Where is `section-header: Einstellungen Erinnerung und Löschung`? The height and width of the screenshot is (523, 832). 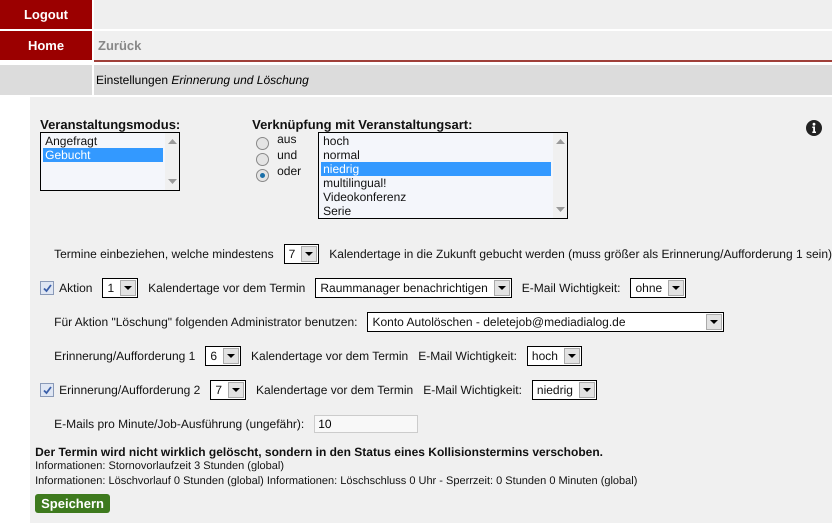 section-header: Einstellungen Erinnerung und Löschung is located at coordinates (463, 80).